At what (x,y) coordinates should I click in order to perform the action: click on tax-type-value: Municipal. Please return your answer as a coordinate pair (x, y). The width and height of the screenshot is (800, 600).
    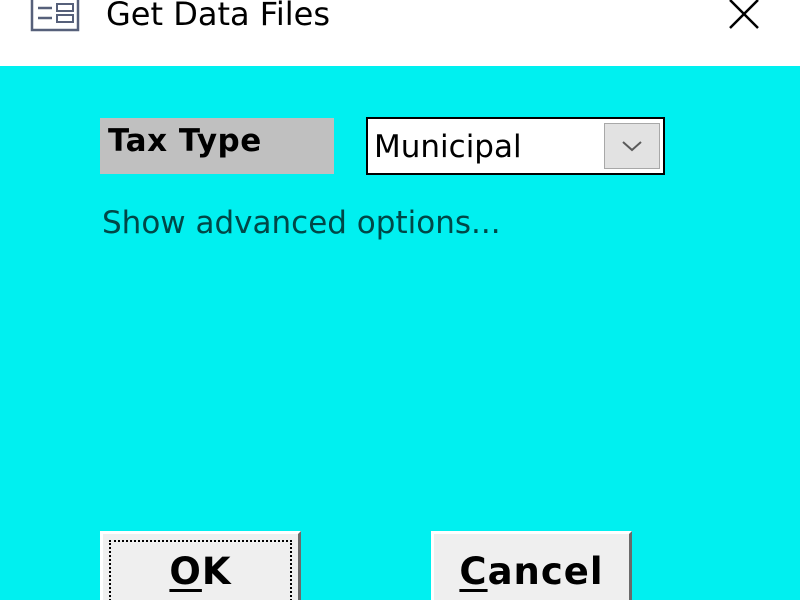
    Looking at the image, I should click on (448, 147).